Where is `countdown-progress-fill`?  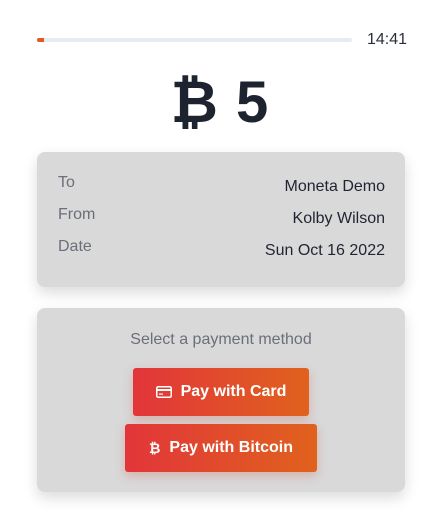
countdown-progress-fill is located at coordinates (40, 40).